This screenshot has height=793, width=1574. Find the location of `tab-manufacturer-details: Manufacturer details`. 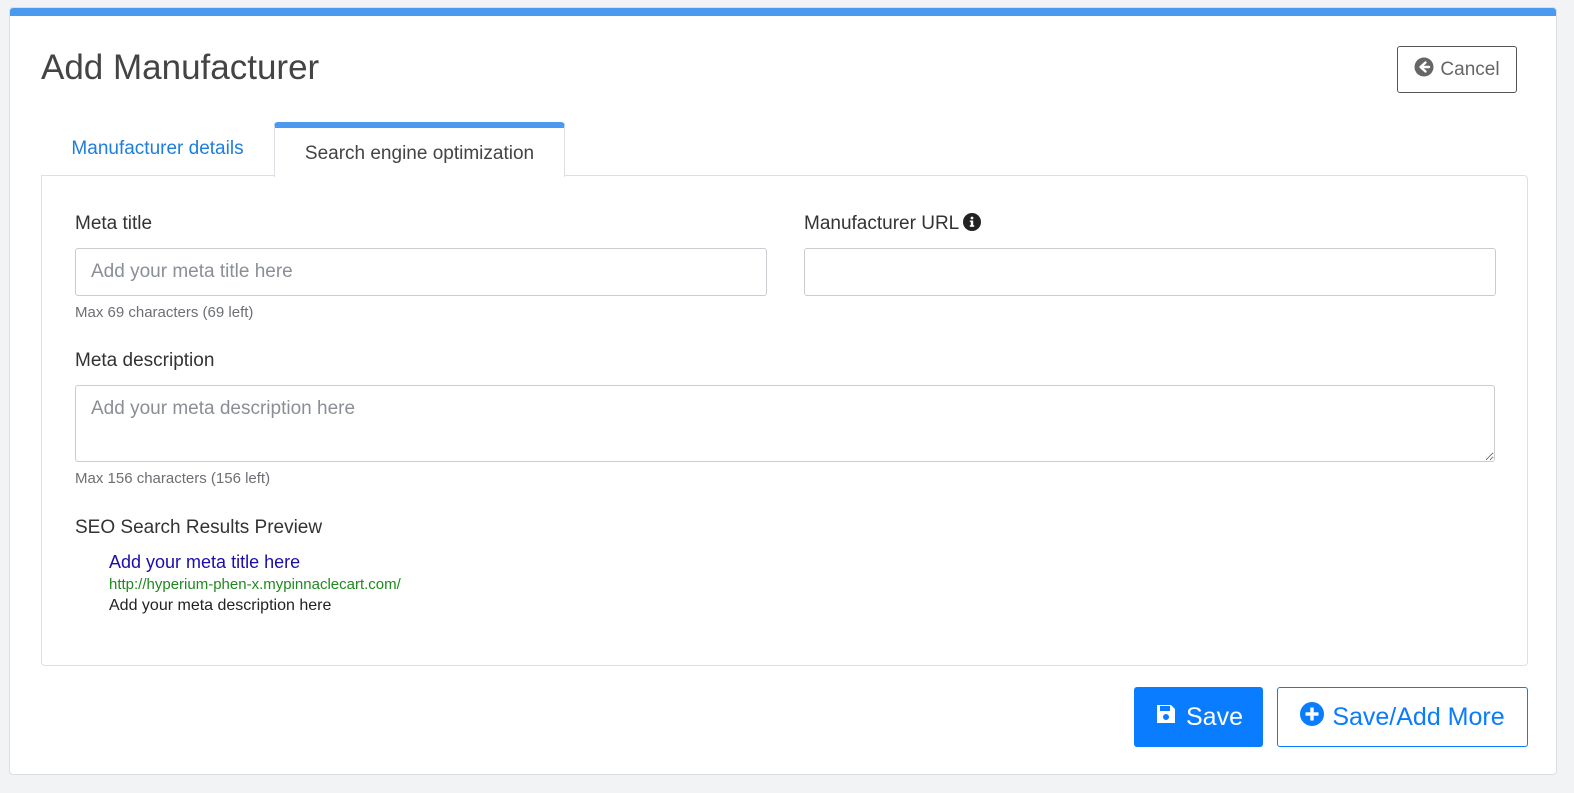

tab-manufacturer-details: Manufacturer details is located at coordinates (157, 149).